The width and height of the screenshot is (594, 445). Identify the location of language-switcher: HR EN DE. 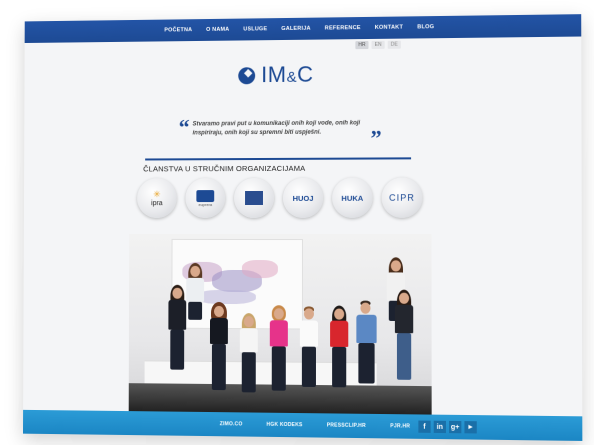
(378, 45).